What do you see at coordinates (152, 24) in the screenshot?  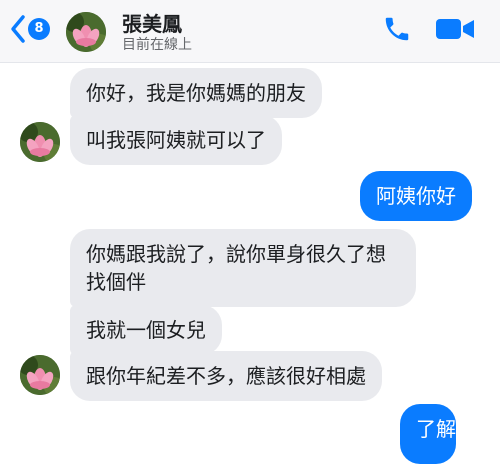 I see `contact-name: 張美鳳` at bounding box center [152, 24].